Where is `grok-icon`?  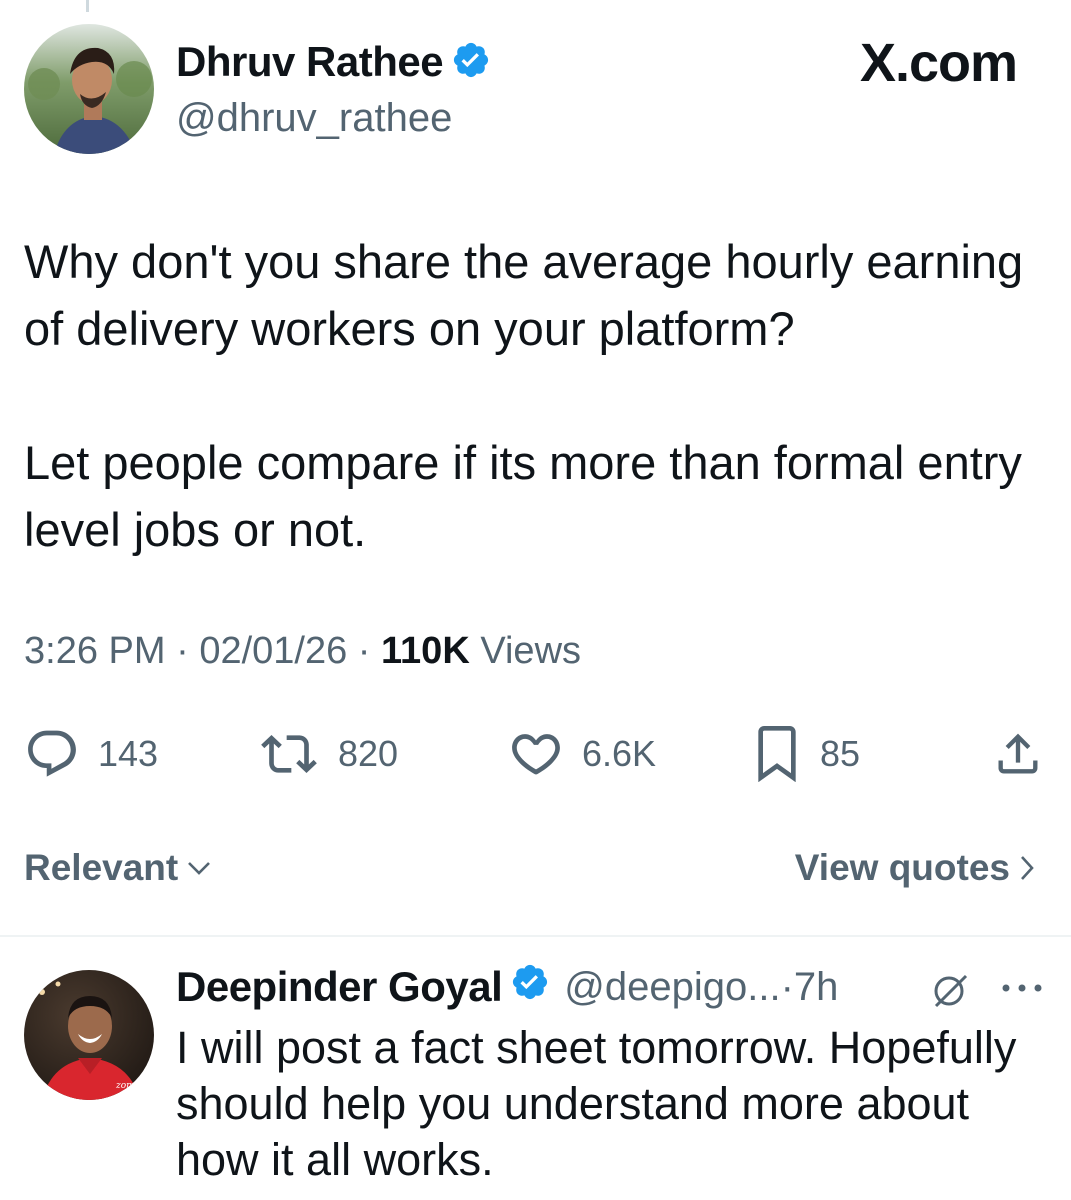 grok-icon is located at coordinates (950, 992).